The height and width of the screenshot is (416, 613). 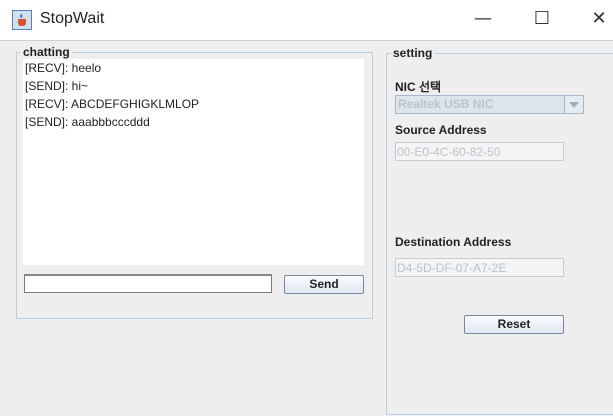 I want to click on nic-select: Realtek USB NIC, so click(x=489, y=104).